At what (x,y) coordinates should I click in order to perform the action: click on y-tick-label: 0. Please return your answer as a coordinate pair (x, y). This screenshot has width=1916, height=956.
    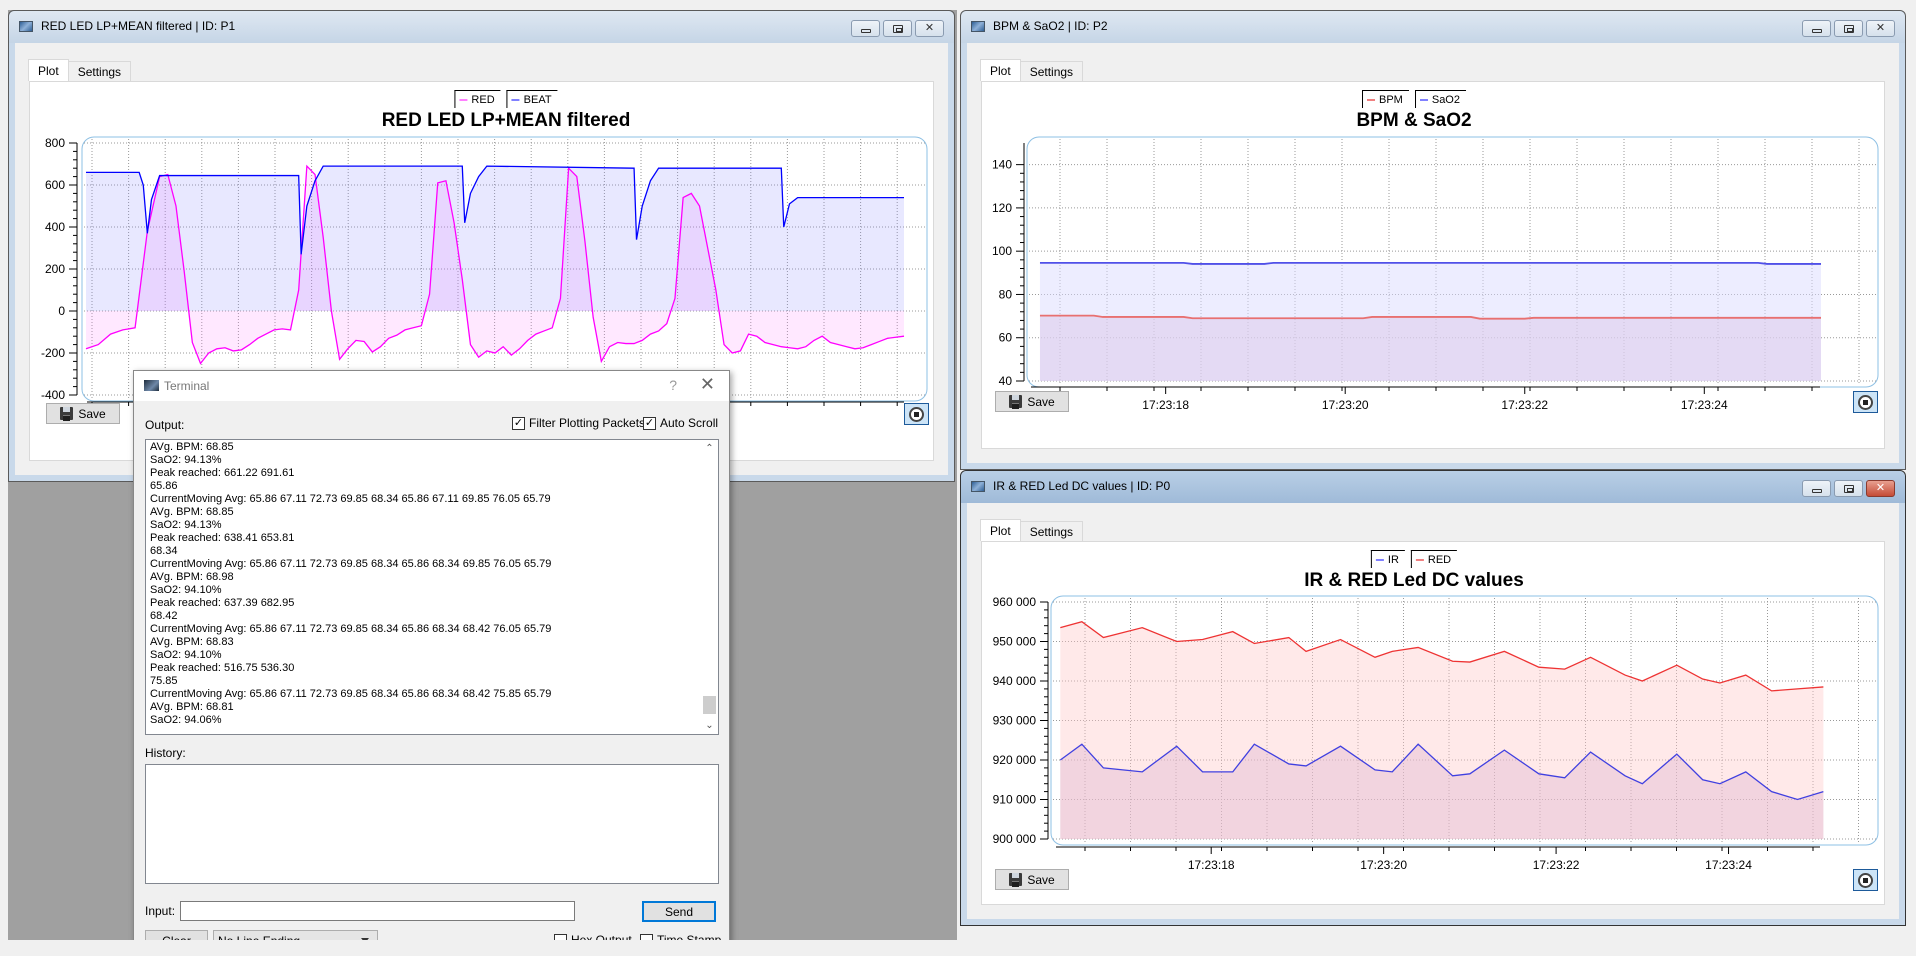
    Looking at the image, I should click on (61, 311).